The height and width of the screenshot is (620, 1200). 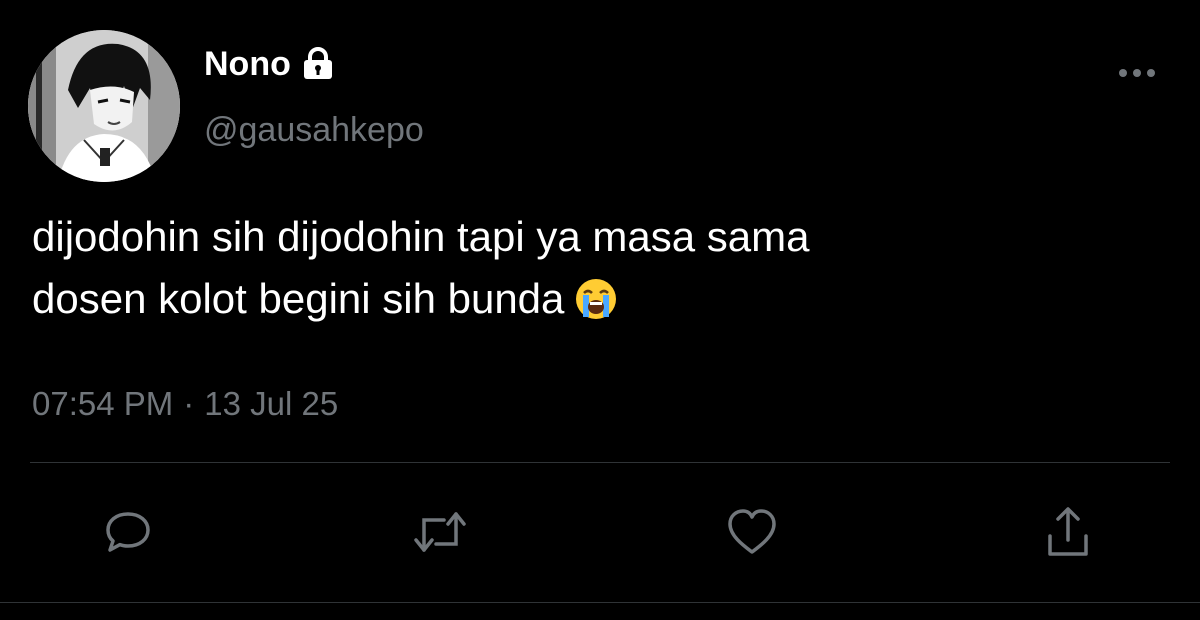 I want to click on loudly-crying-face-icon, so click(x=596, y=307).